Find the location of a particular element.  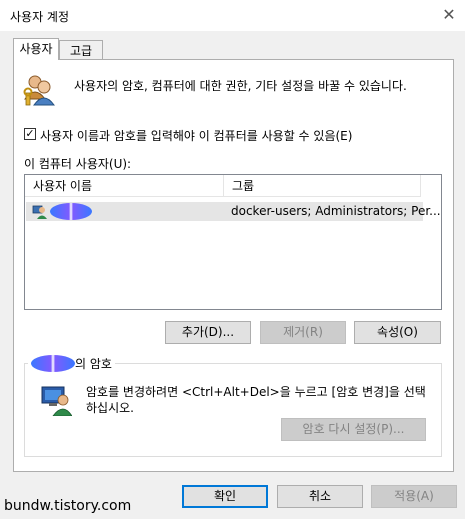

window-title: 사용자 계정 is located at coordinates (40, 17).